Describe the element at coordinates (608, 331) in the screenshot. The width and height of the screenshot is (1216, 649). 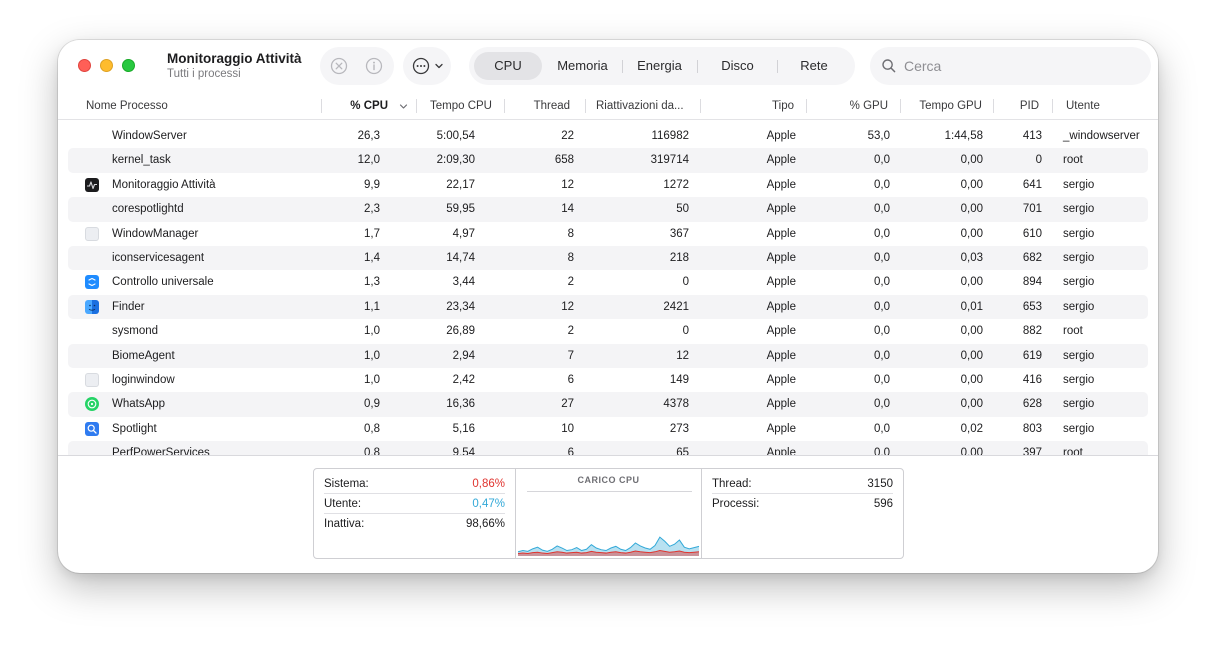
I see `table-row: sysmond 1,0 26,89 2 0 Apple 0,0 0,00 882 root` at that location.